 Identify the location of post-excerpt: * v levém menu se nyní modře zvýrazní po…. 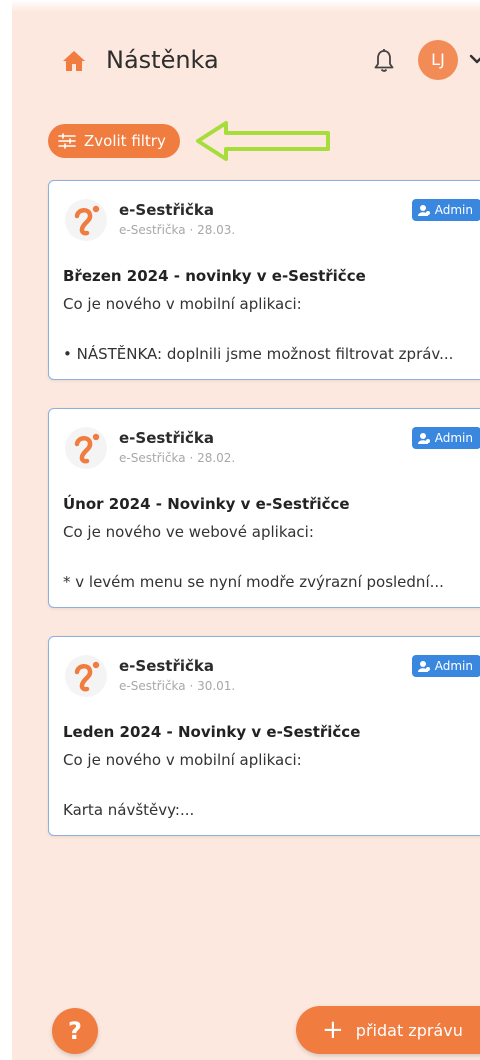
(253, 582).